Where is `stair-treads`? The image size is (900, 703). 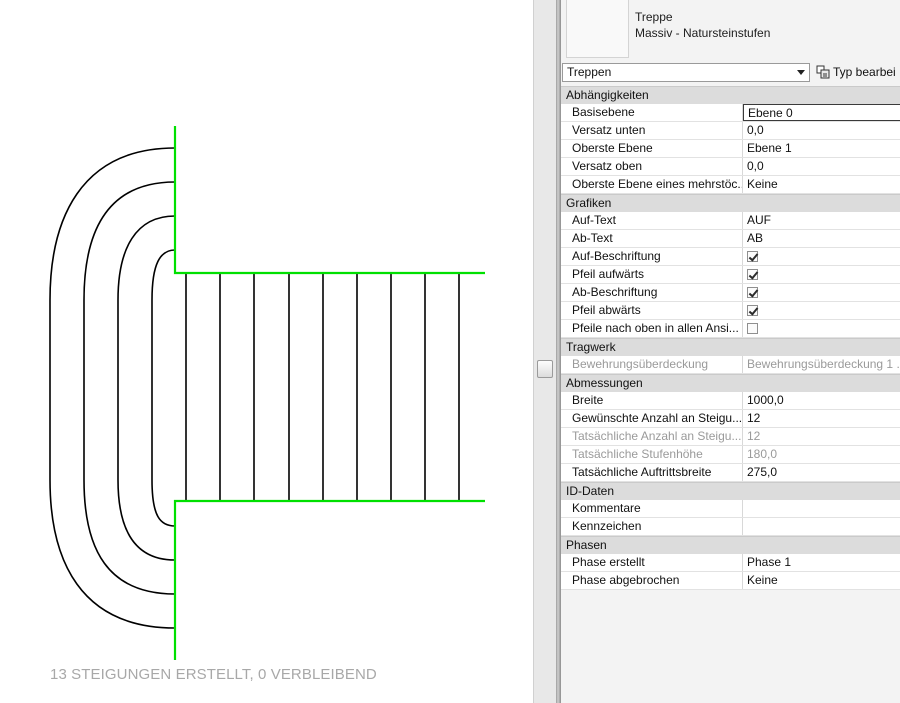
stair-treads is located at coordinates (322, 387).